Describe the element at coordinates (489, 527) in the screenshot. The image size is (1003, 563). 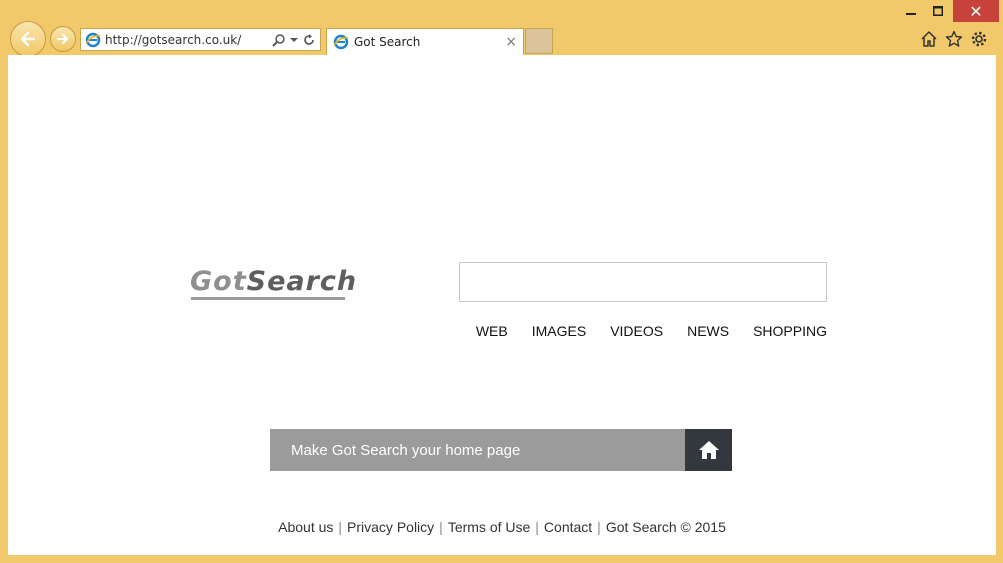
I see `footer-link-terms: Terms of Use` at that location.